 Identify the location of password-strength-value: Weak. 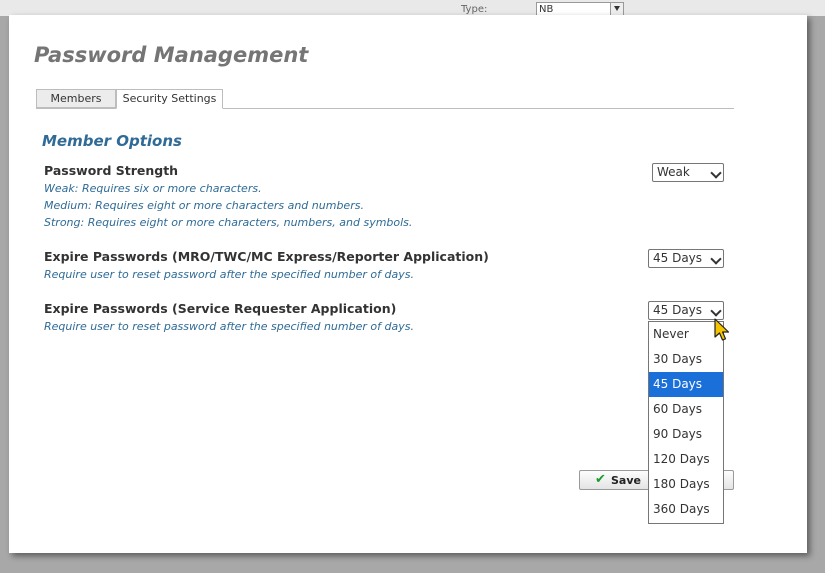
(673, 172).